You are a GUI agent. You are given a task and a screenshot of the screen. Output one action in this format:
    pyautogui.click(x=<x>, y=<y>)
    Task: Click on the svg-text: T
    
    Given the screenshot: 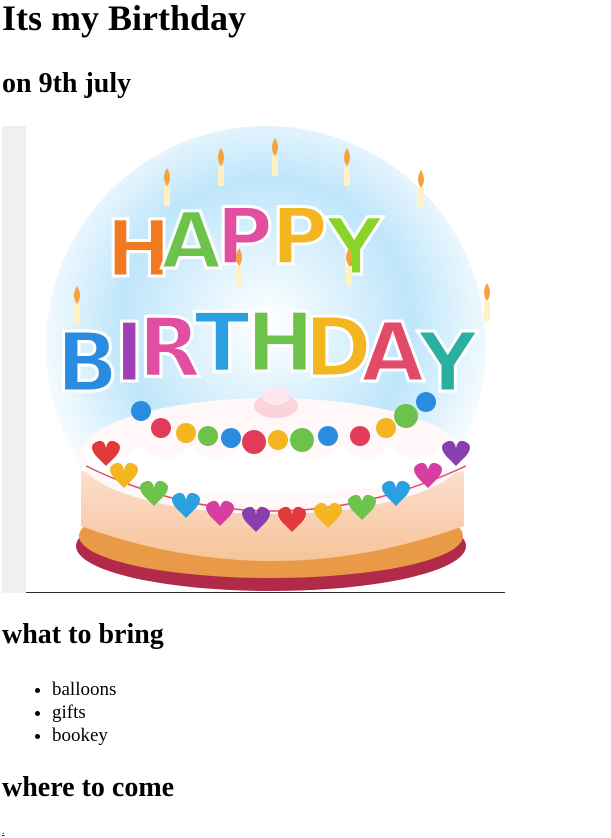 What is the action you would take?
    pyautogui.click(x=222, y=343)
    